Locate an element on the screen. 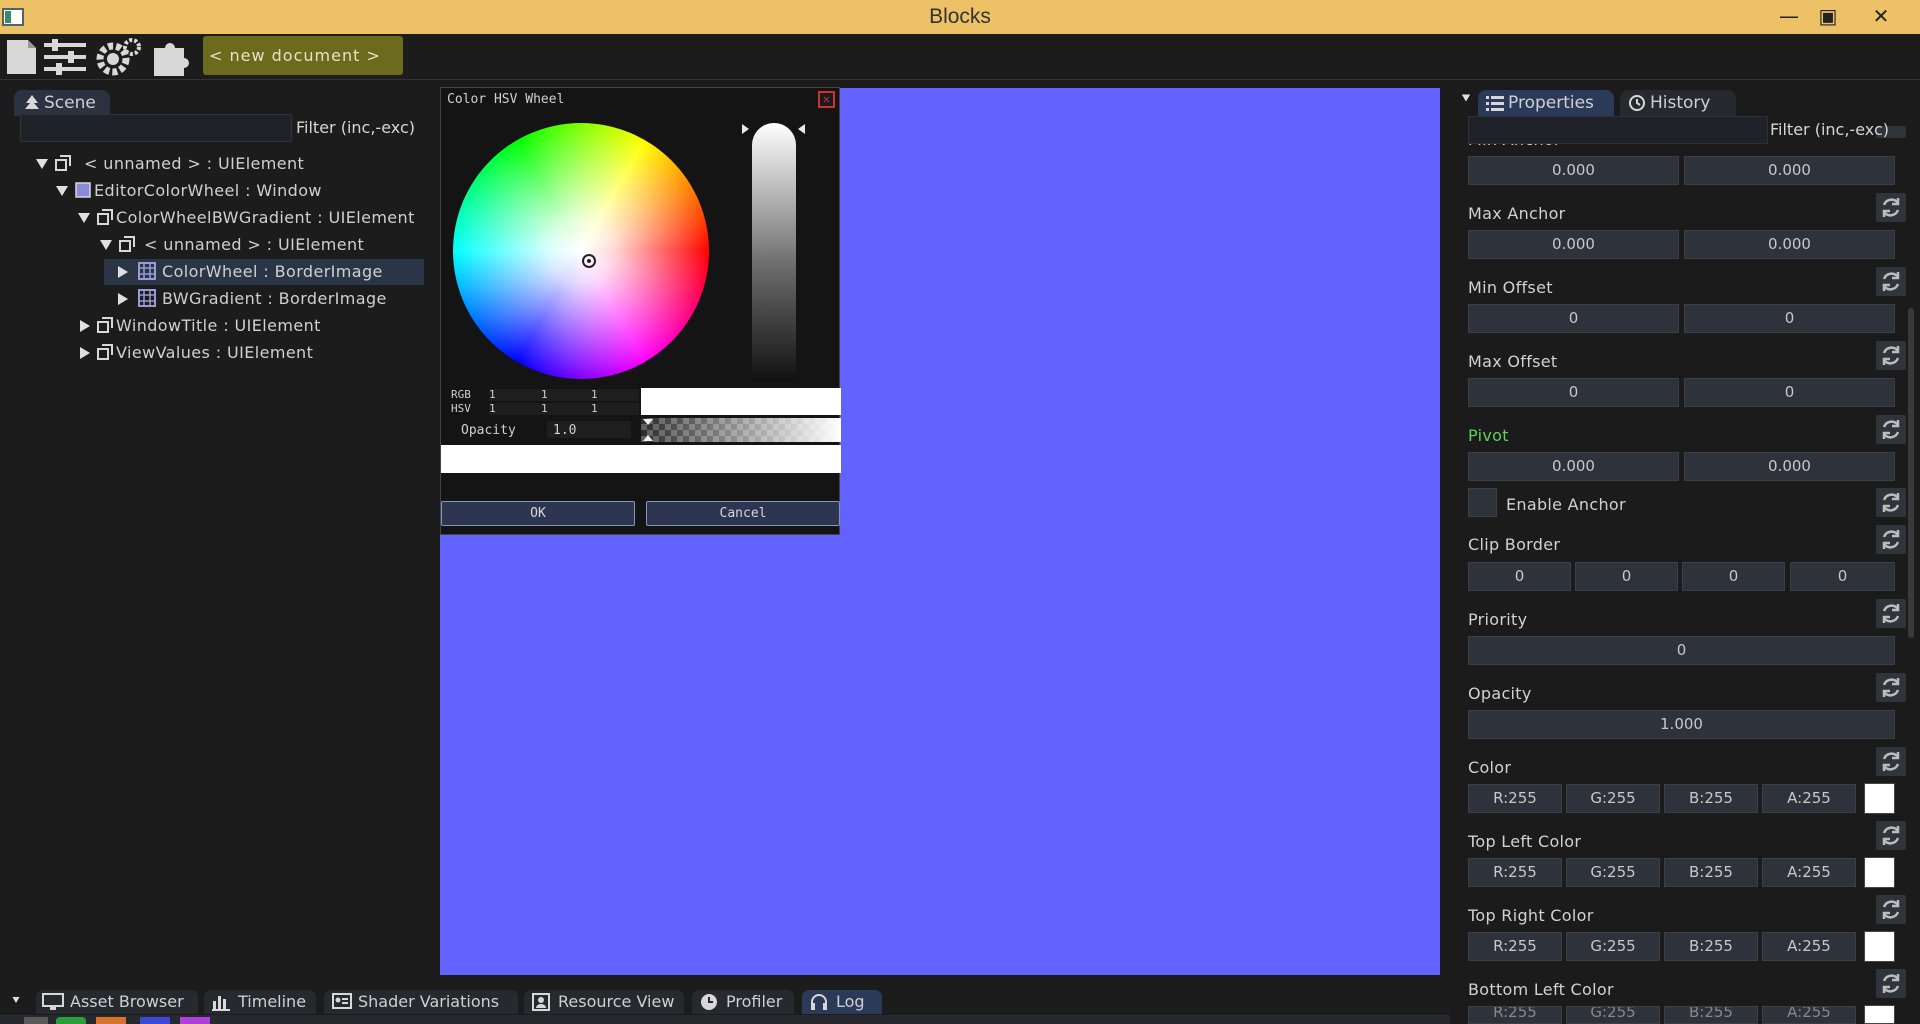 The image size is (1920, 1024). min-offset-y-field: 0 is located at coordinates (1789, 318).